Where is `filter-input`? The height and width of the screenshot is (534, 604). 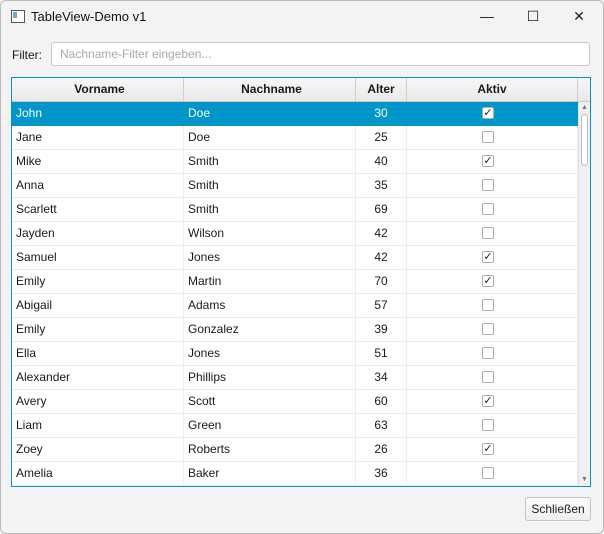
filter-input is located at coordinates (320, 54).